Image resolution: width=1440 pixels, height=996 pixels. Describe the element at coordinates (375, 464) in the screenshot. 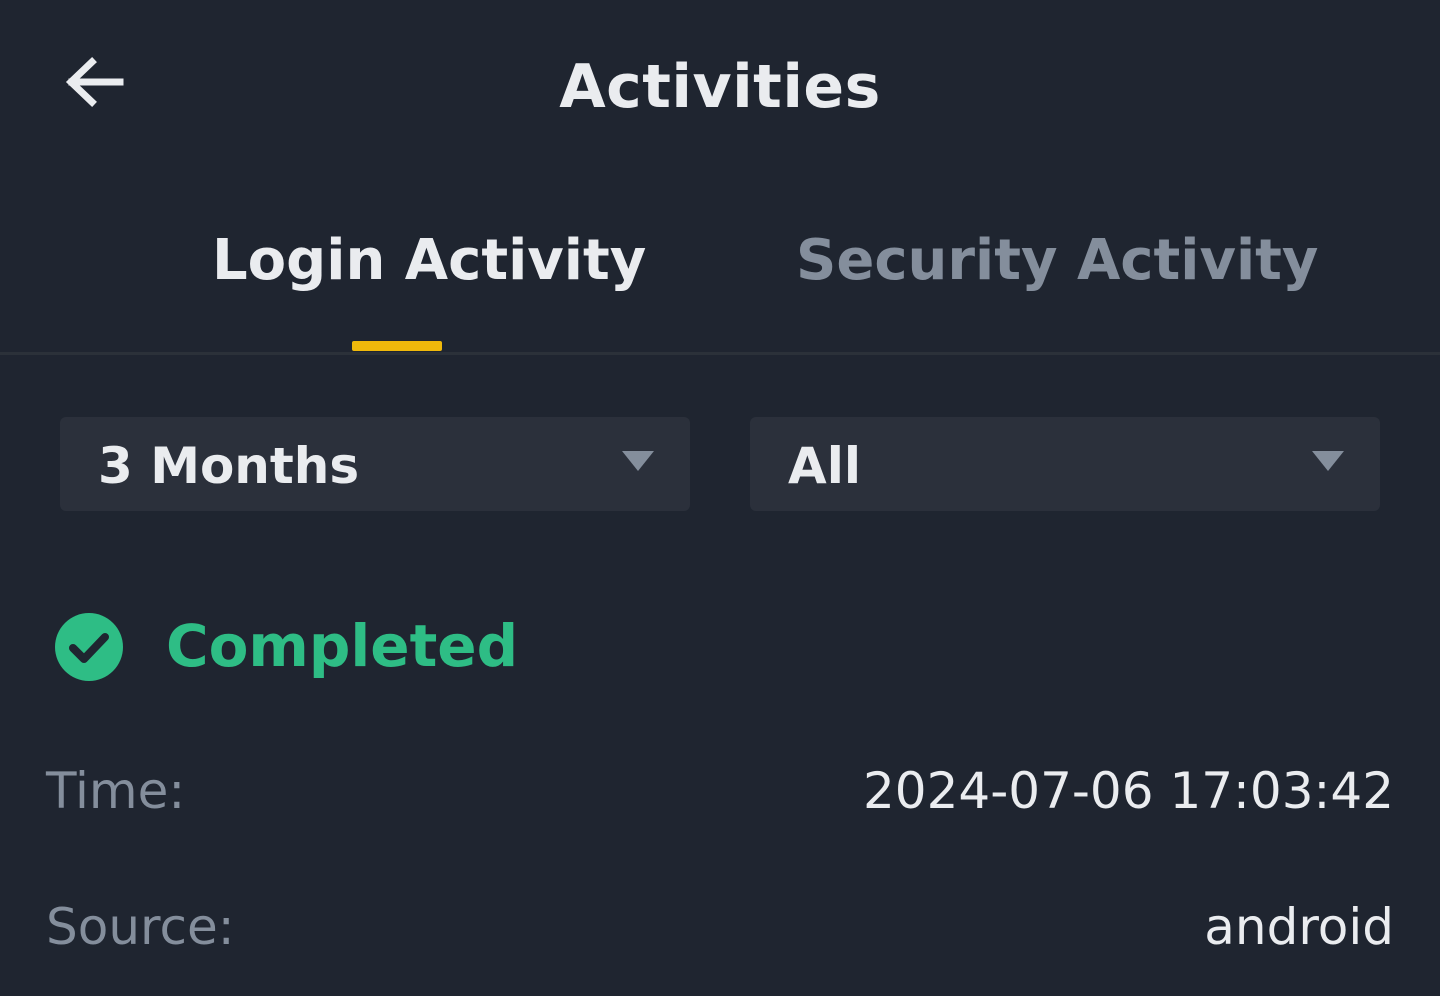

I see `period-select: 3 Months` at that location.